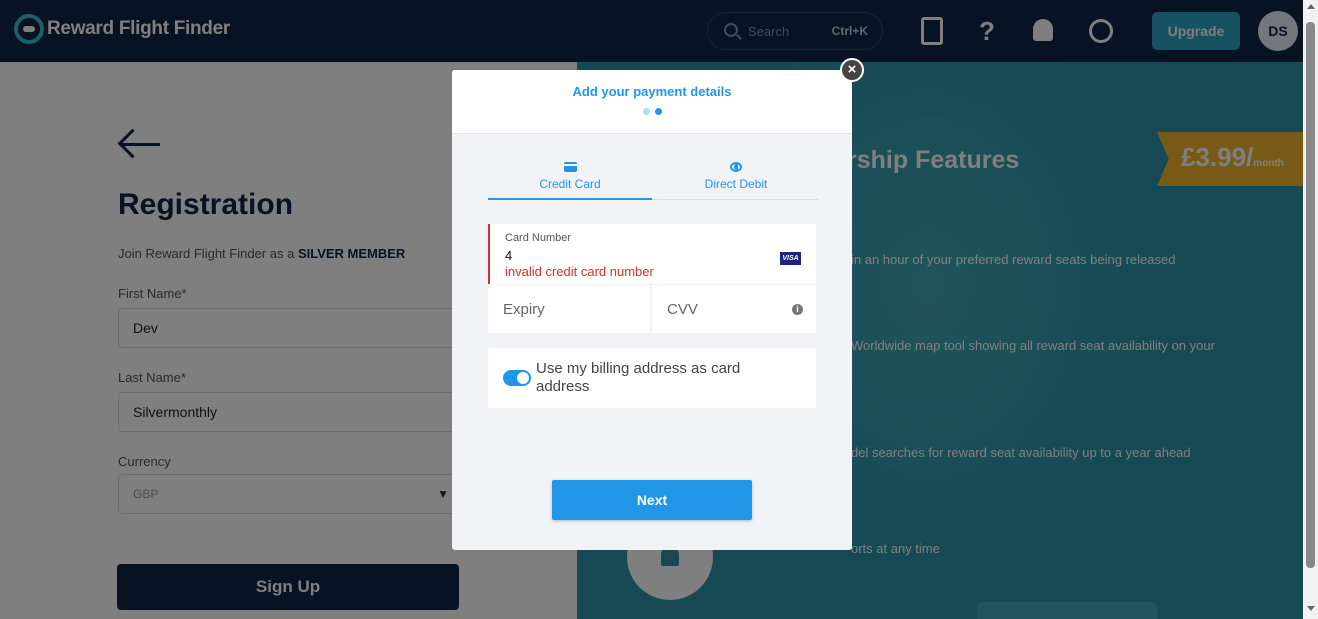 The height and width of the screenshot is (619, 1318). I want to click on cvv-field: CVV i, so click(734, 309).